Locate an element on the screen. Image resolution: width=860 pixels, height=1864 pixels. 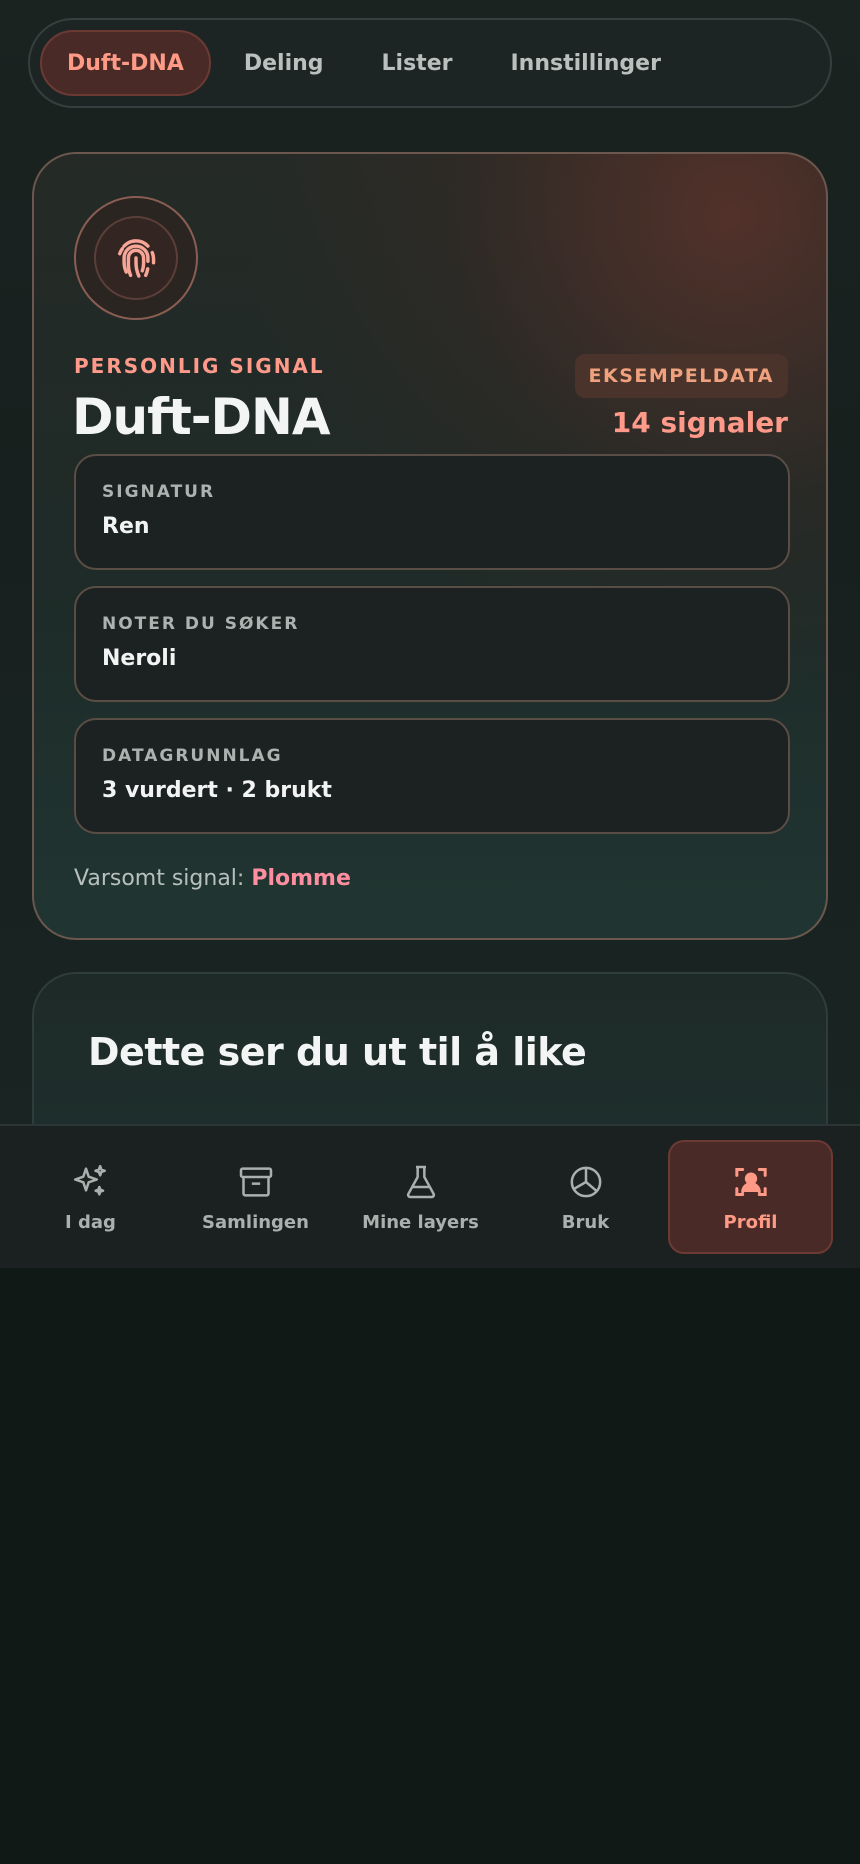
nav-label: Bruk is located at coordinates (585, 1222).